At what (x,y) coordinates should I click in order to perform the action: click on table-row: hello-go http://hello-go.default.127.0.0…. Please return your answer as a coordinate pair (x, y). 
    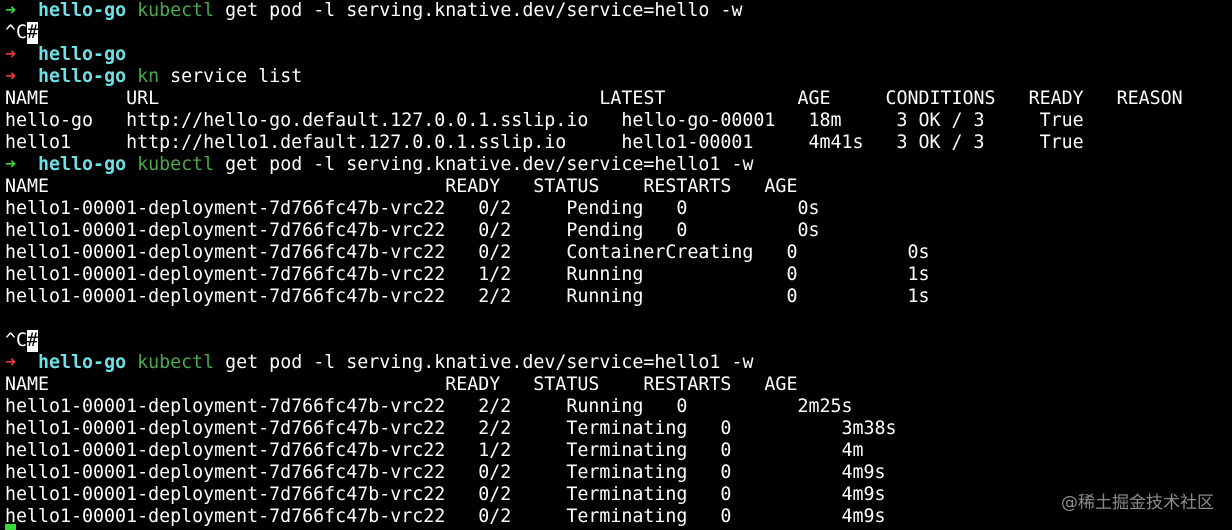
    Looking at the image, I should click on (544, 120).